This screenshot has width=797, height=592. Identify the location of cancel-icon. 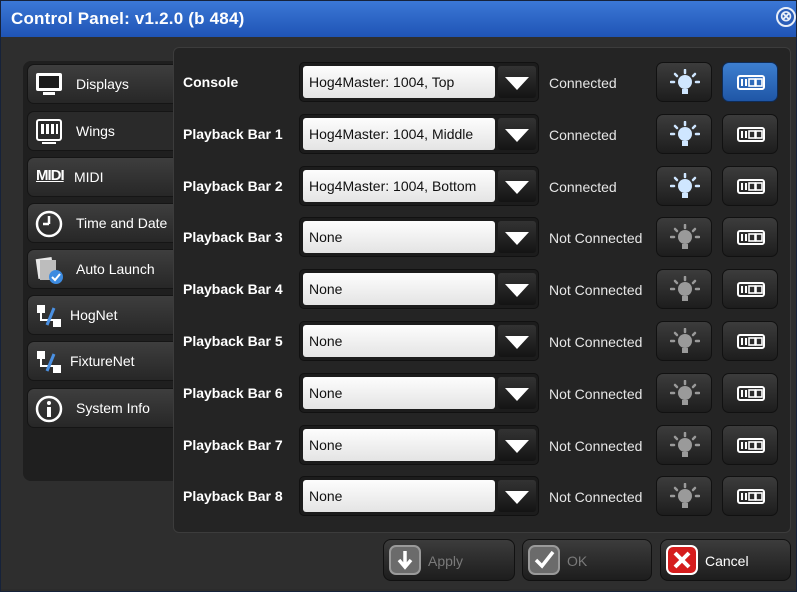
(682, 560).